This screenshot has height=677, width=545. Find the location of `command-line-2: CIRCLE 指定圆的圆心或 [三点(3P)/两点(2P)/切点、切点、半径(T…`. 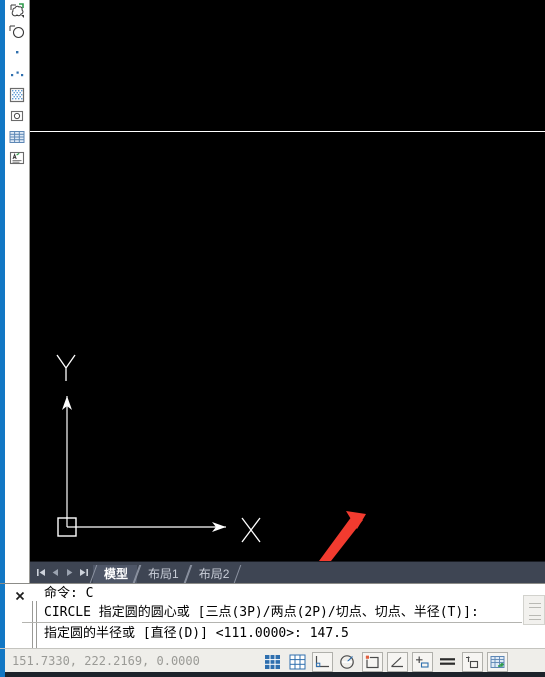

command-line-2: CIRCLE 指定圆的圆心或 [三点(3P)/两点(2P)/切点、切点、半径(T… is located at coordinates (261, 612).